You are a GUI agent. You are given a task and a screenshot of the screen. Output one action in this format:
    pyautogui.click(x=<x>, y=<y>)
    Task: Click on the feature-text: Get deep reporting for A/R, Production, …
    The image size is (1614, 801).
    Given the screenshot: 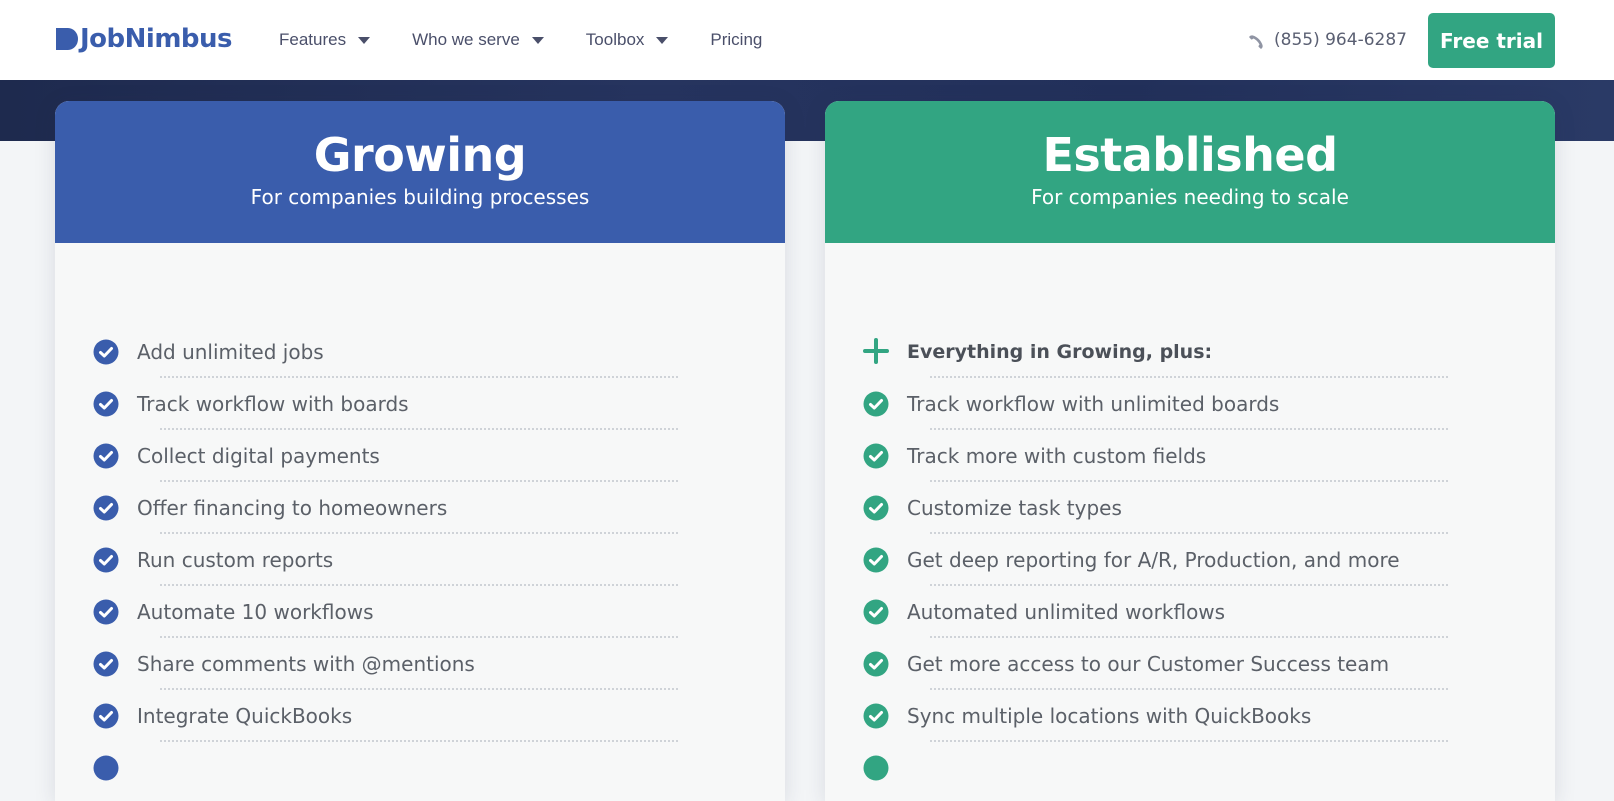 What is the action you would take?
    pyautogui.click(x=1153, y=560)
    